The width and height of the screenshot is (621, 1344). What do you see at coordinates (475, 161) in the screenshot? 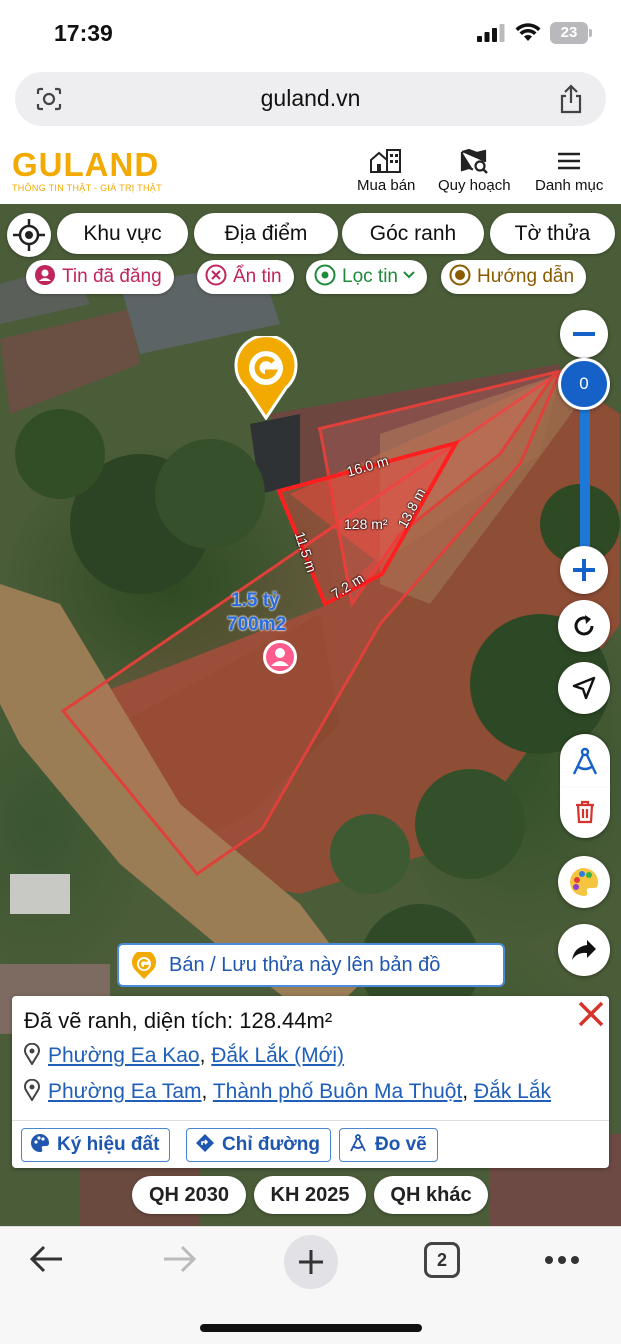
I see `map-search-icon` at bounding box center [475, 161].